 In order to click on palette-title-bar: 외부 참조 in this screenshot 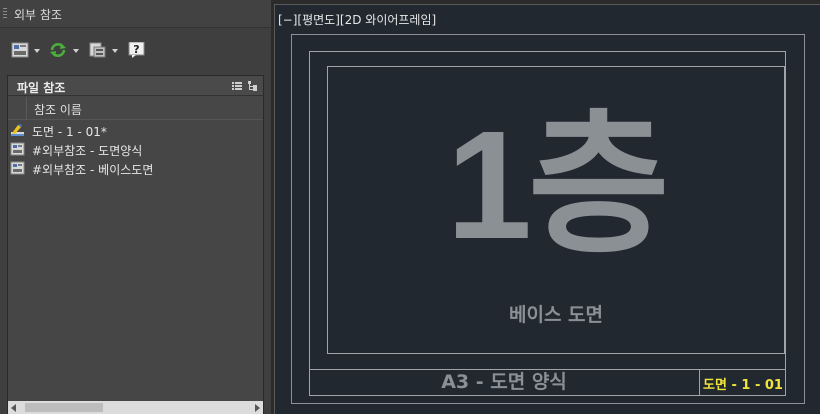, I will do `click(135, 14)`.